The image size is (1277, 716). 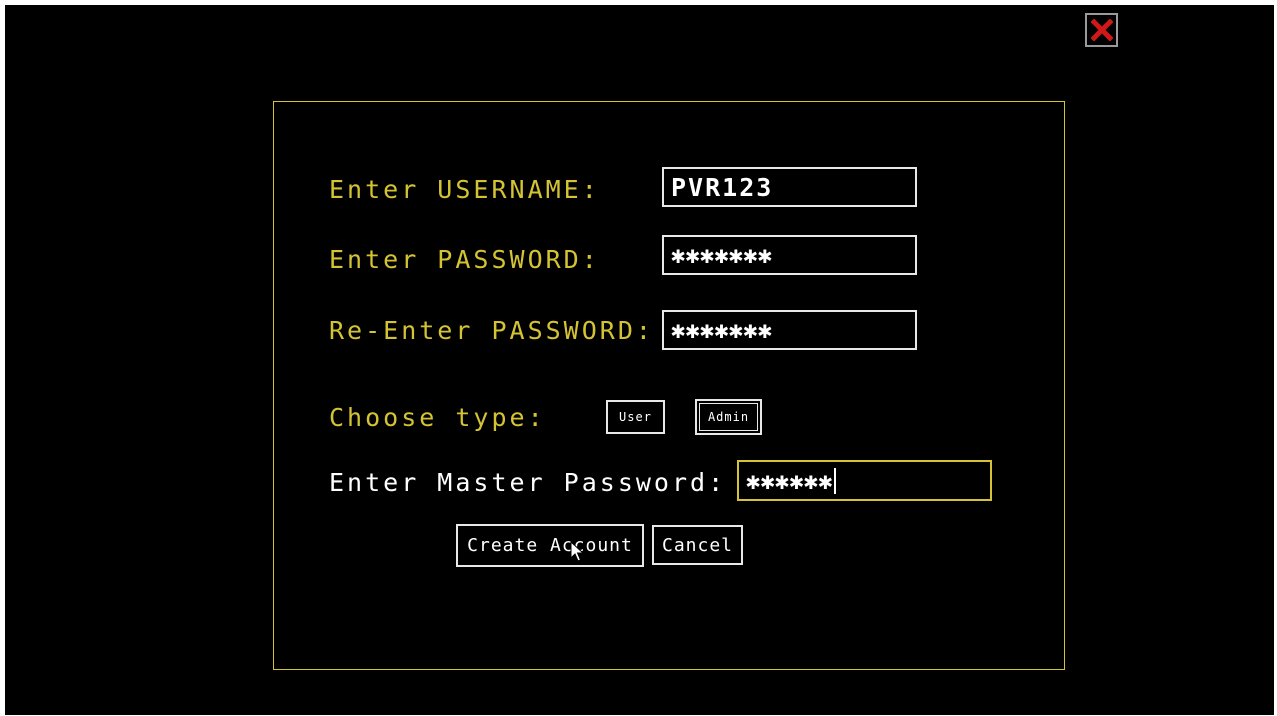 I want to click on username-value: PVR123, so click(x=722, y=187).